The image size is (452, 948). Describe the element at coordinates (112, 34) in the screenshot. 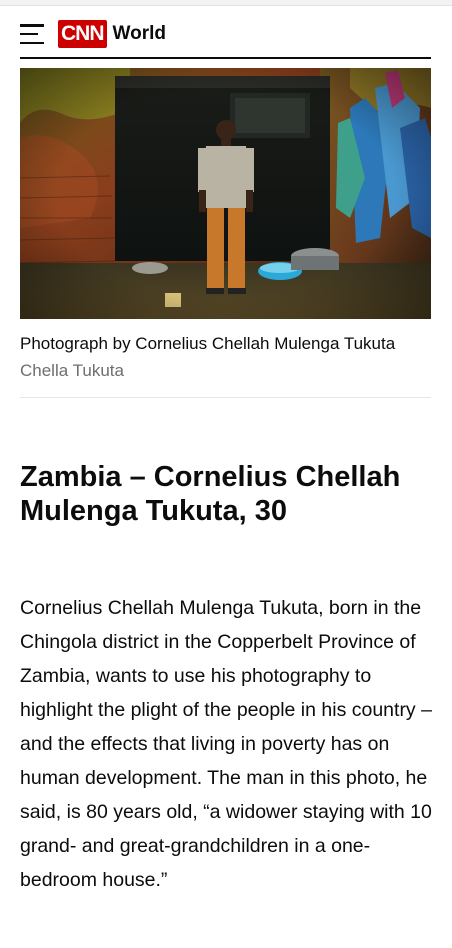

I see `cnn-logo: CNN World` at that location.